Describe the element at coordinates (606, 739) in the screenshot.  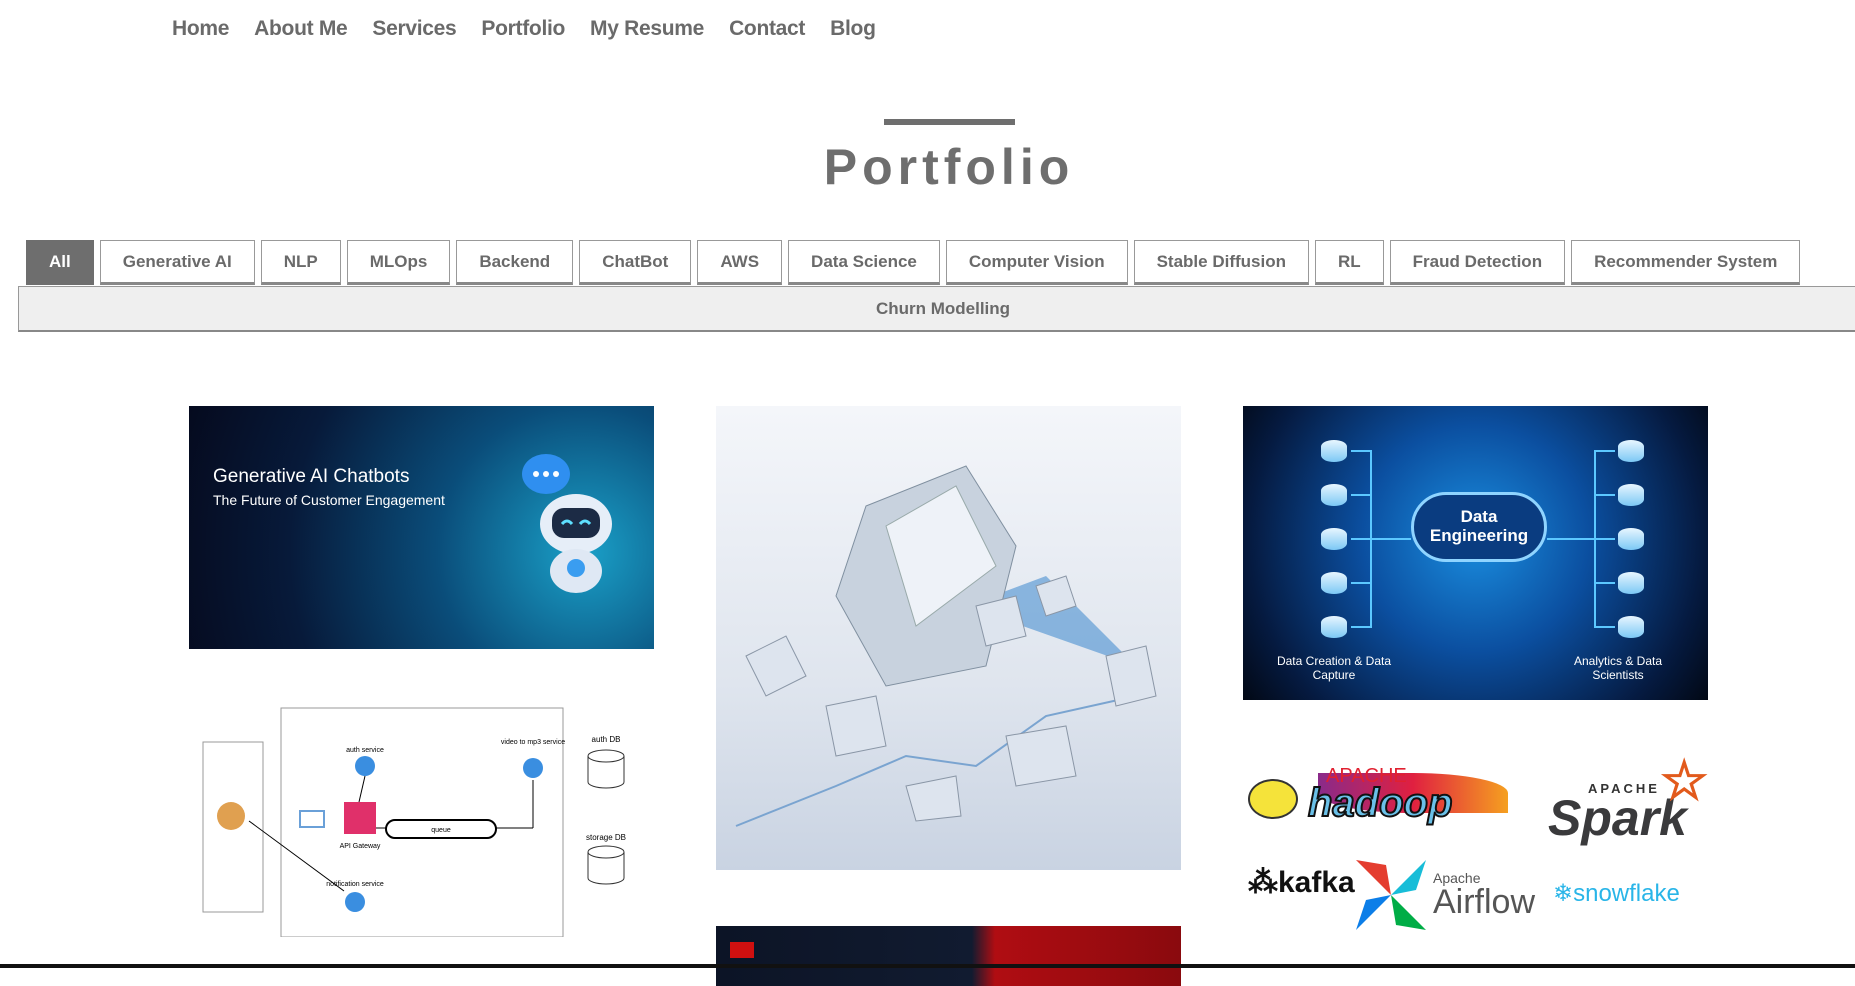
I see `label-authdb: auth DB` at that location.